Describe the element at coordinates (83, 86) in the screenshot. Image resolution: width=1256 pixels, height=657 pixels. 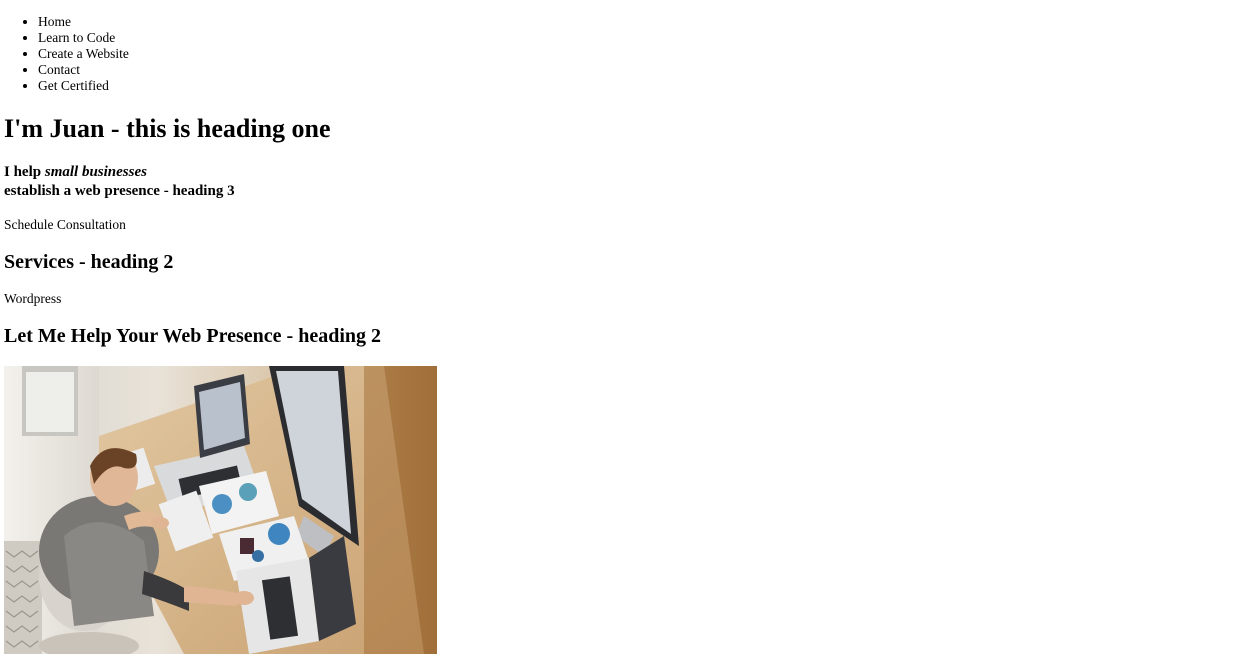
I see `nav-item-get-certified: Get Certified` at that location.